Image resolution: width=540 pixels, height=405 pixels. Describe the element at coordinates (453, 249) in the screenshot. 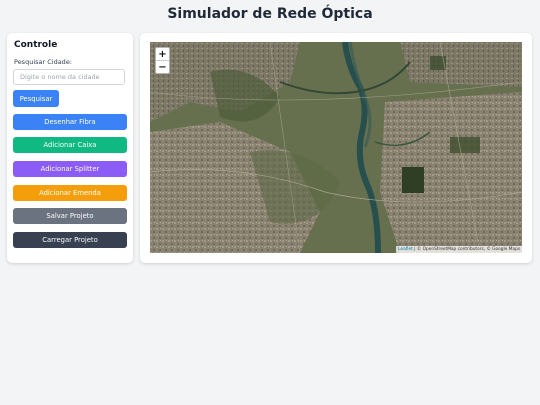

I see `osm-attribution: OpenStreetMap contributors` at that location.